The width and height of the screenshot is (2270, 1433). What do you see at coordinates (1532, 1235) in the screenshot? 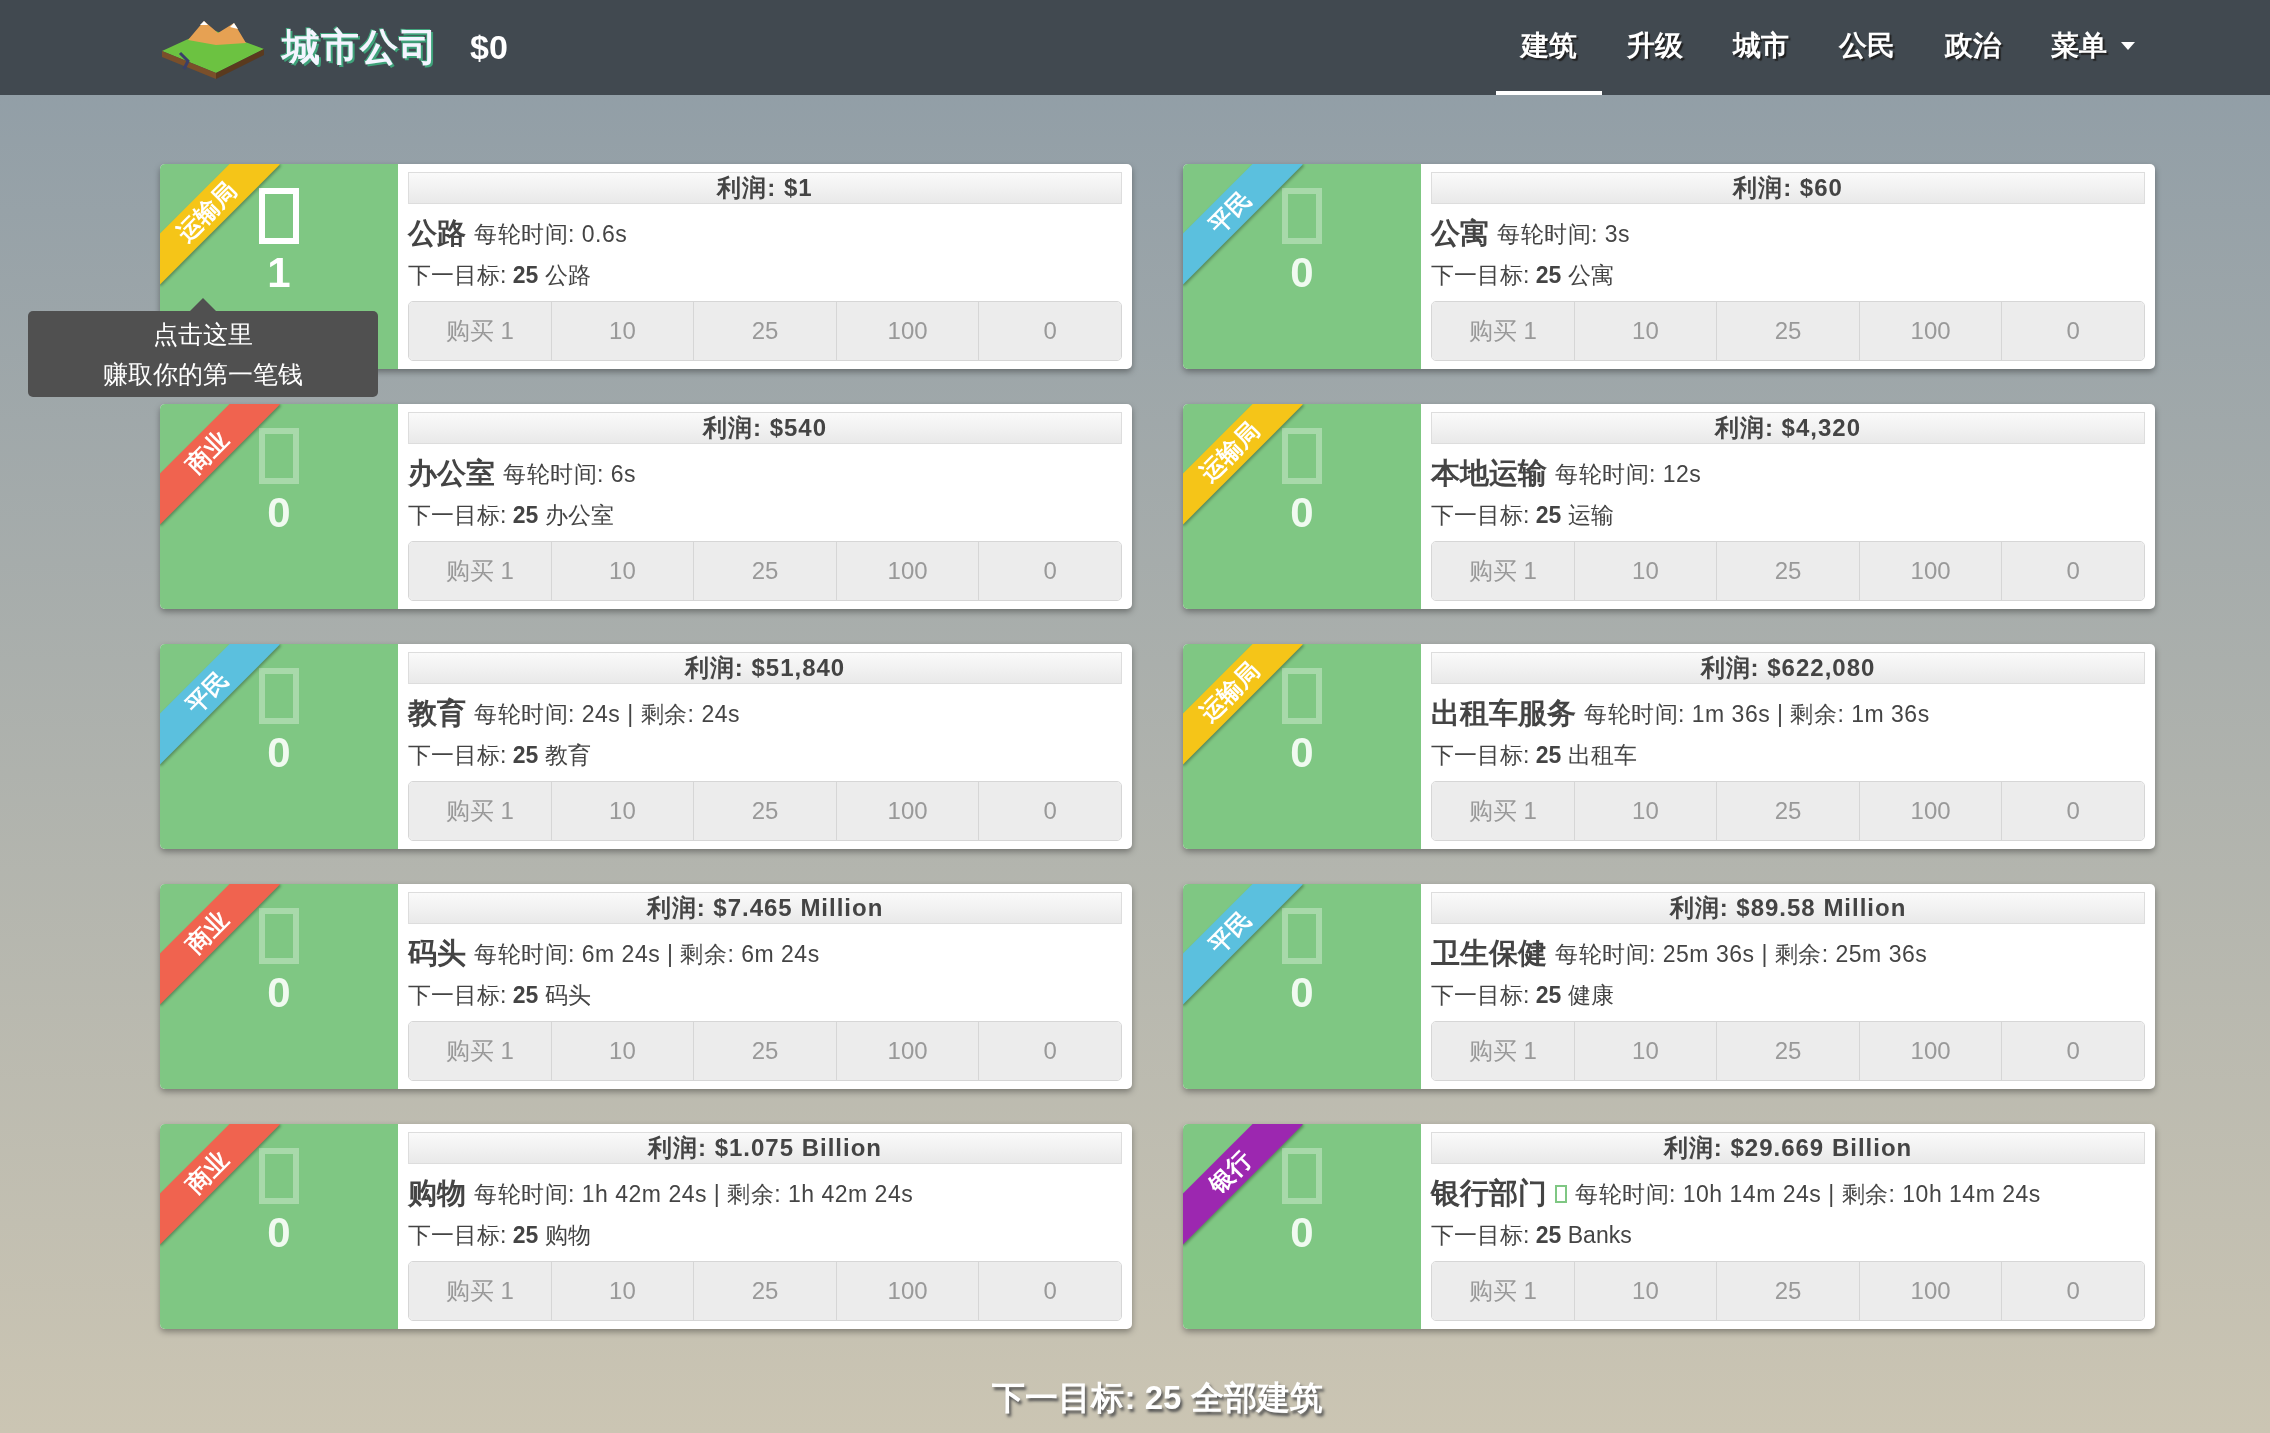
I see `next-target: 下一目标: 25 Banks` at bounding box center [1532, 1235].